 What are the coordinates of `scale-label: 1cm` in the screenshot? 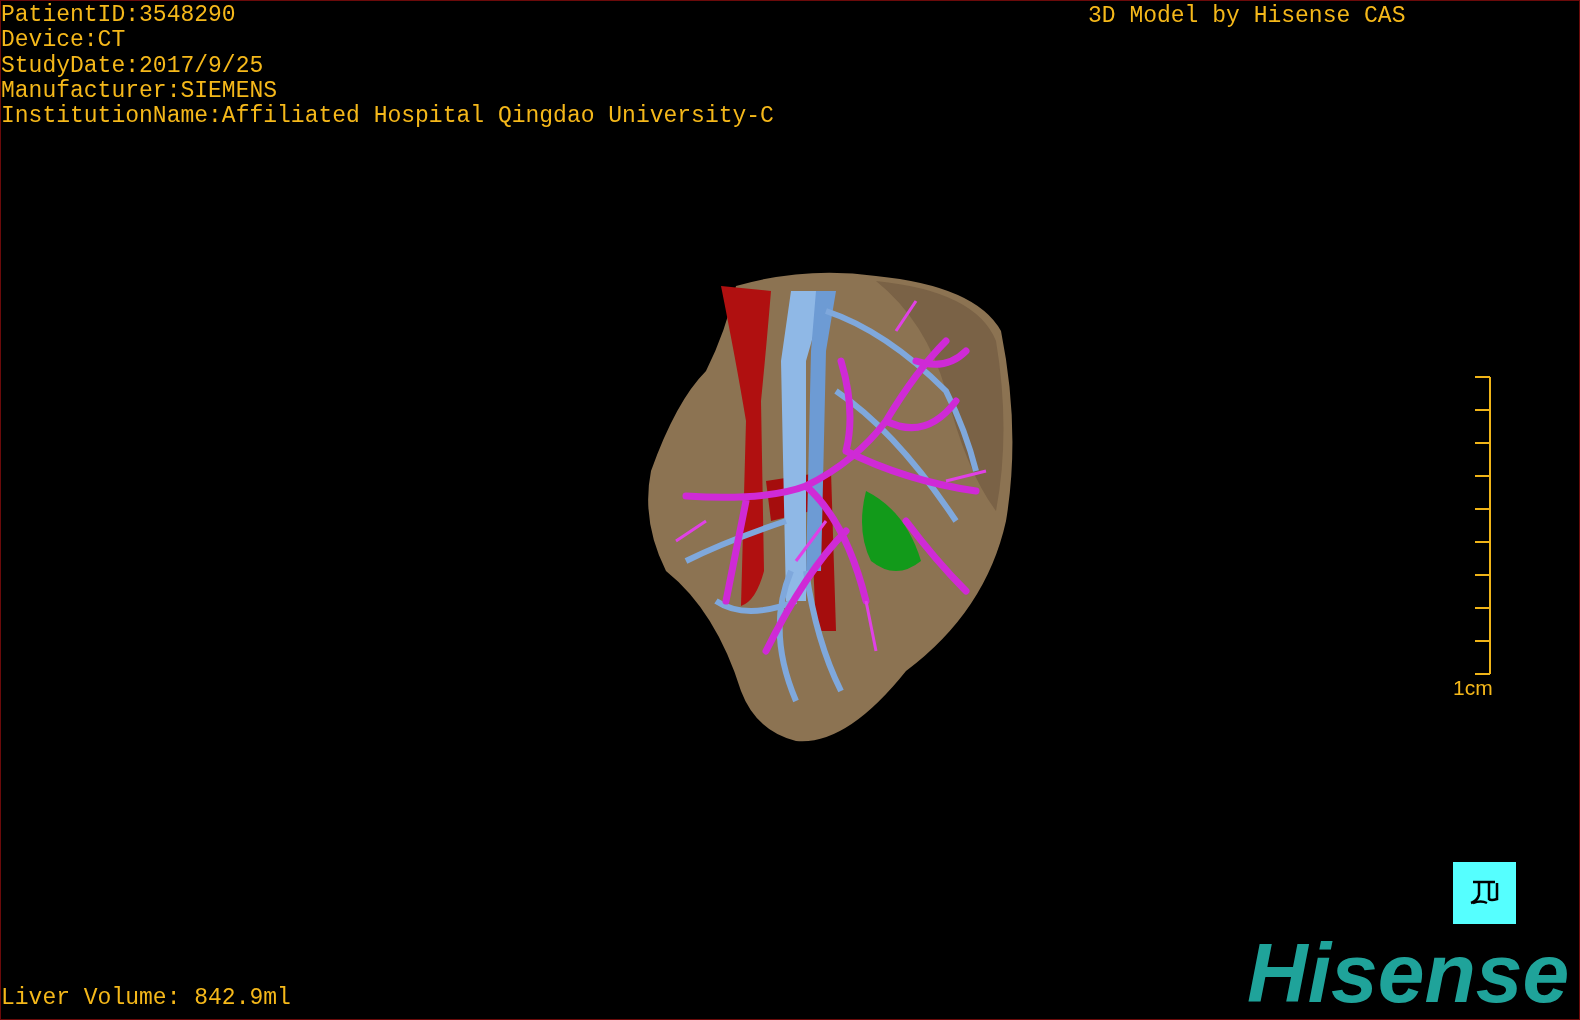 It's located at (1473, 688).